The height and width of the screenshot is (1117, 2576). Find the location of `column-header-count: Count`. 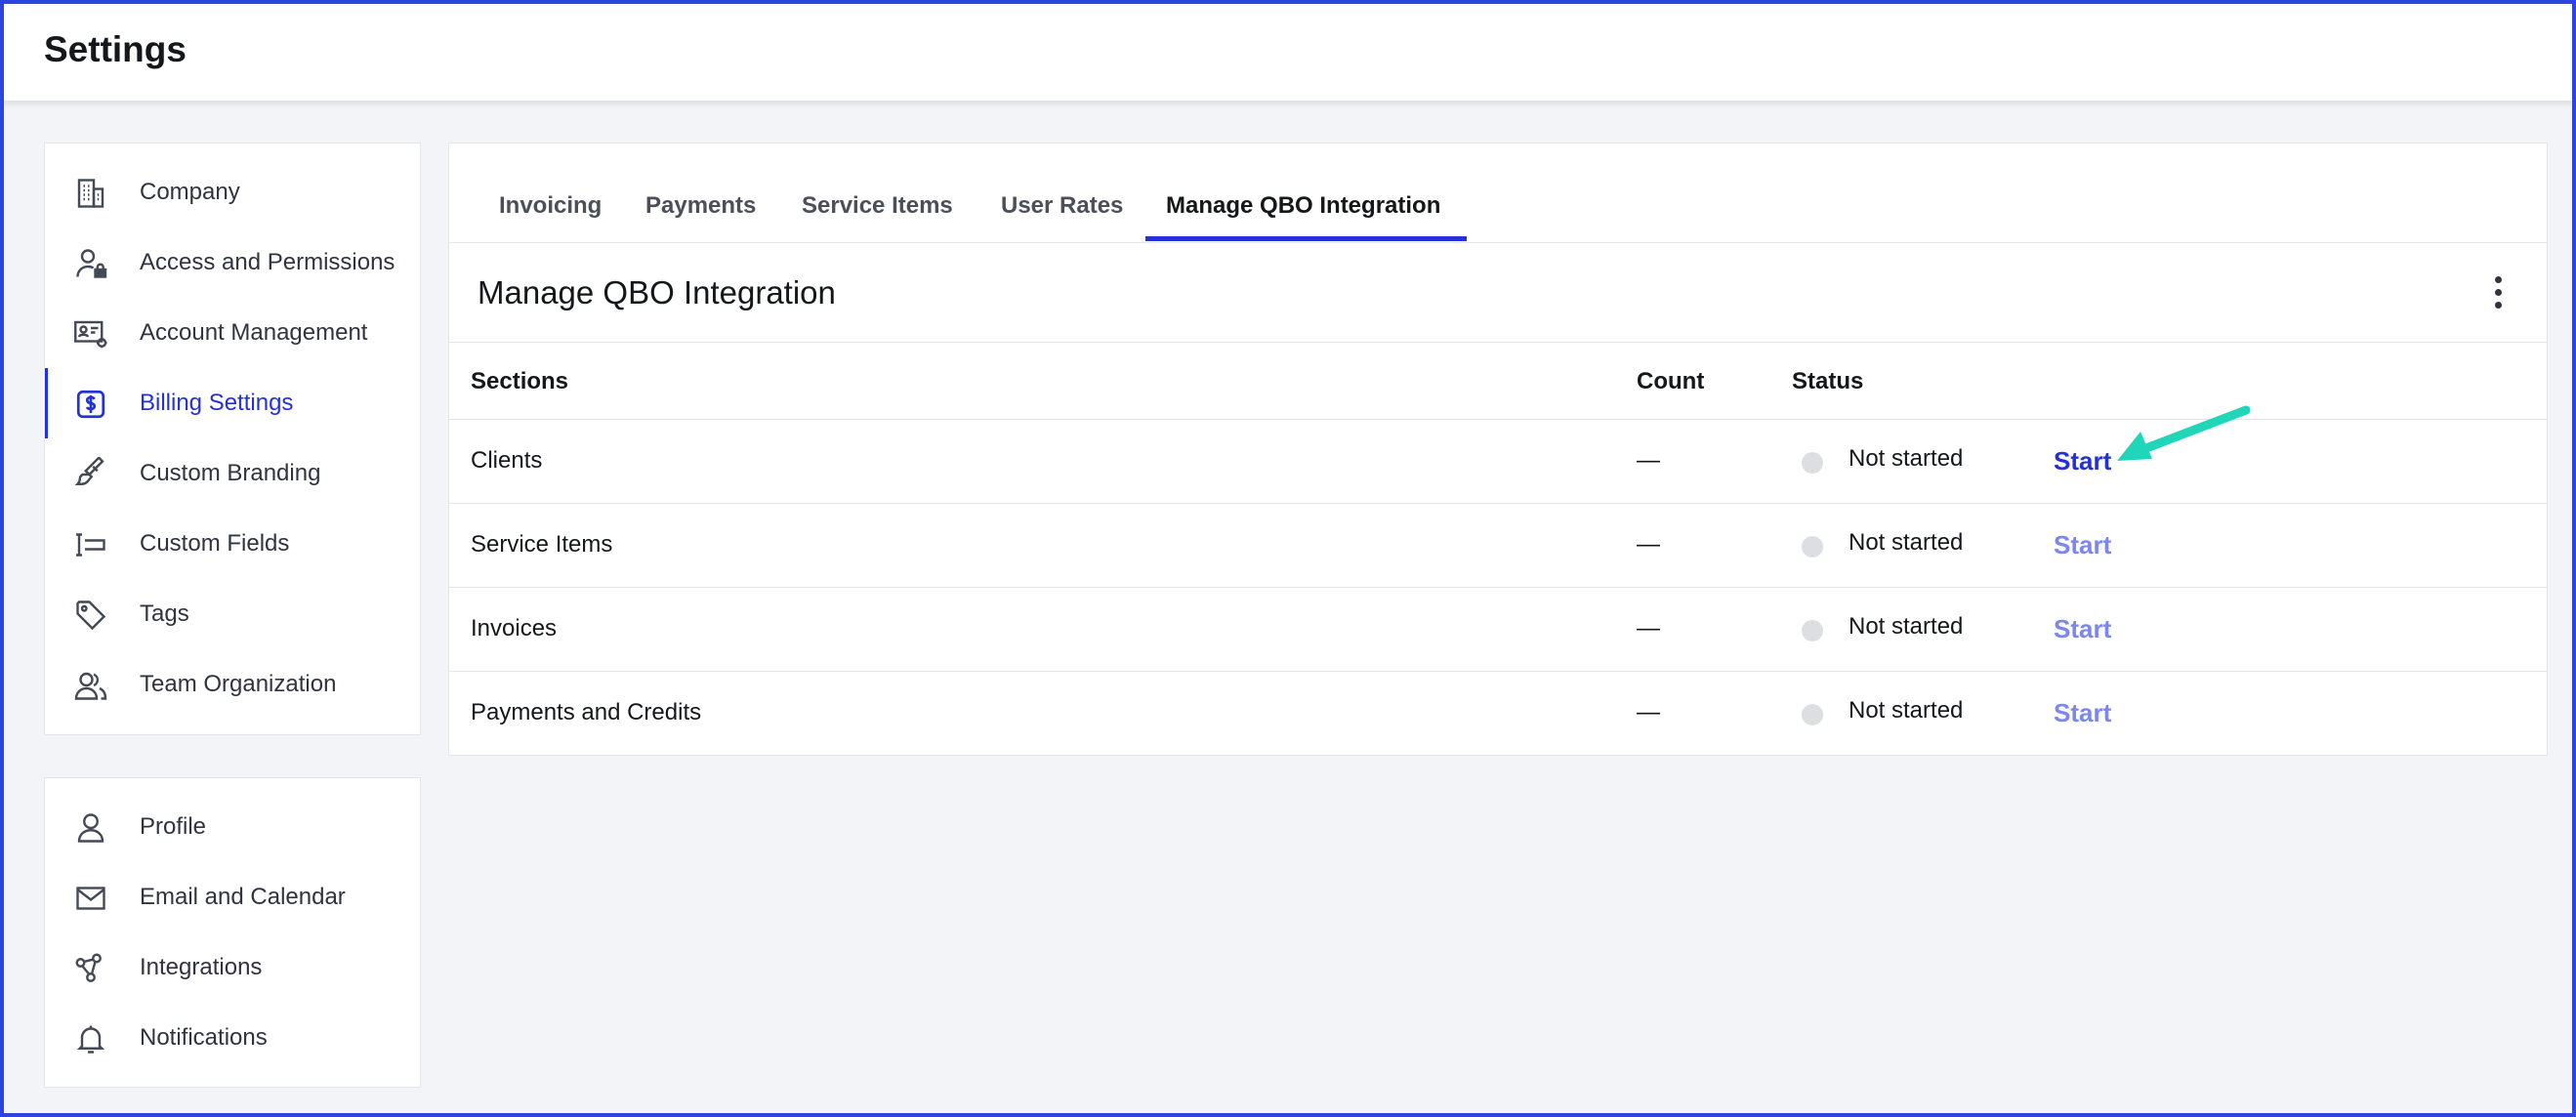

column-header-count: Count is located at coordinates (1671, 381).